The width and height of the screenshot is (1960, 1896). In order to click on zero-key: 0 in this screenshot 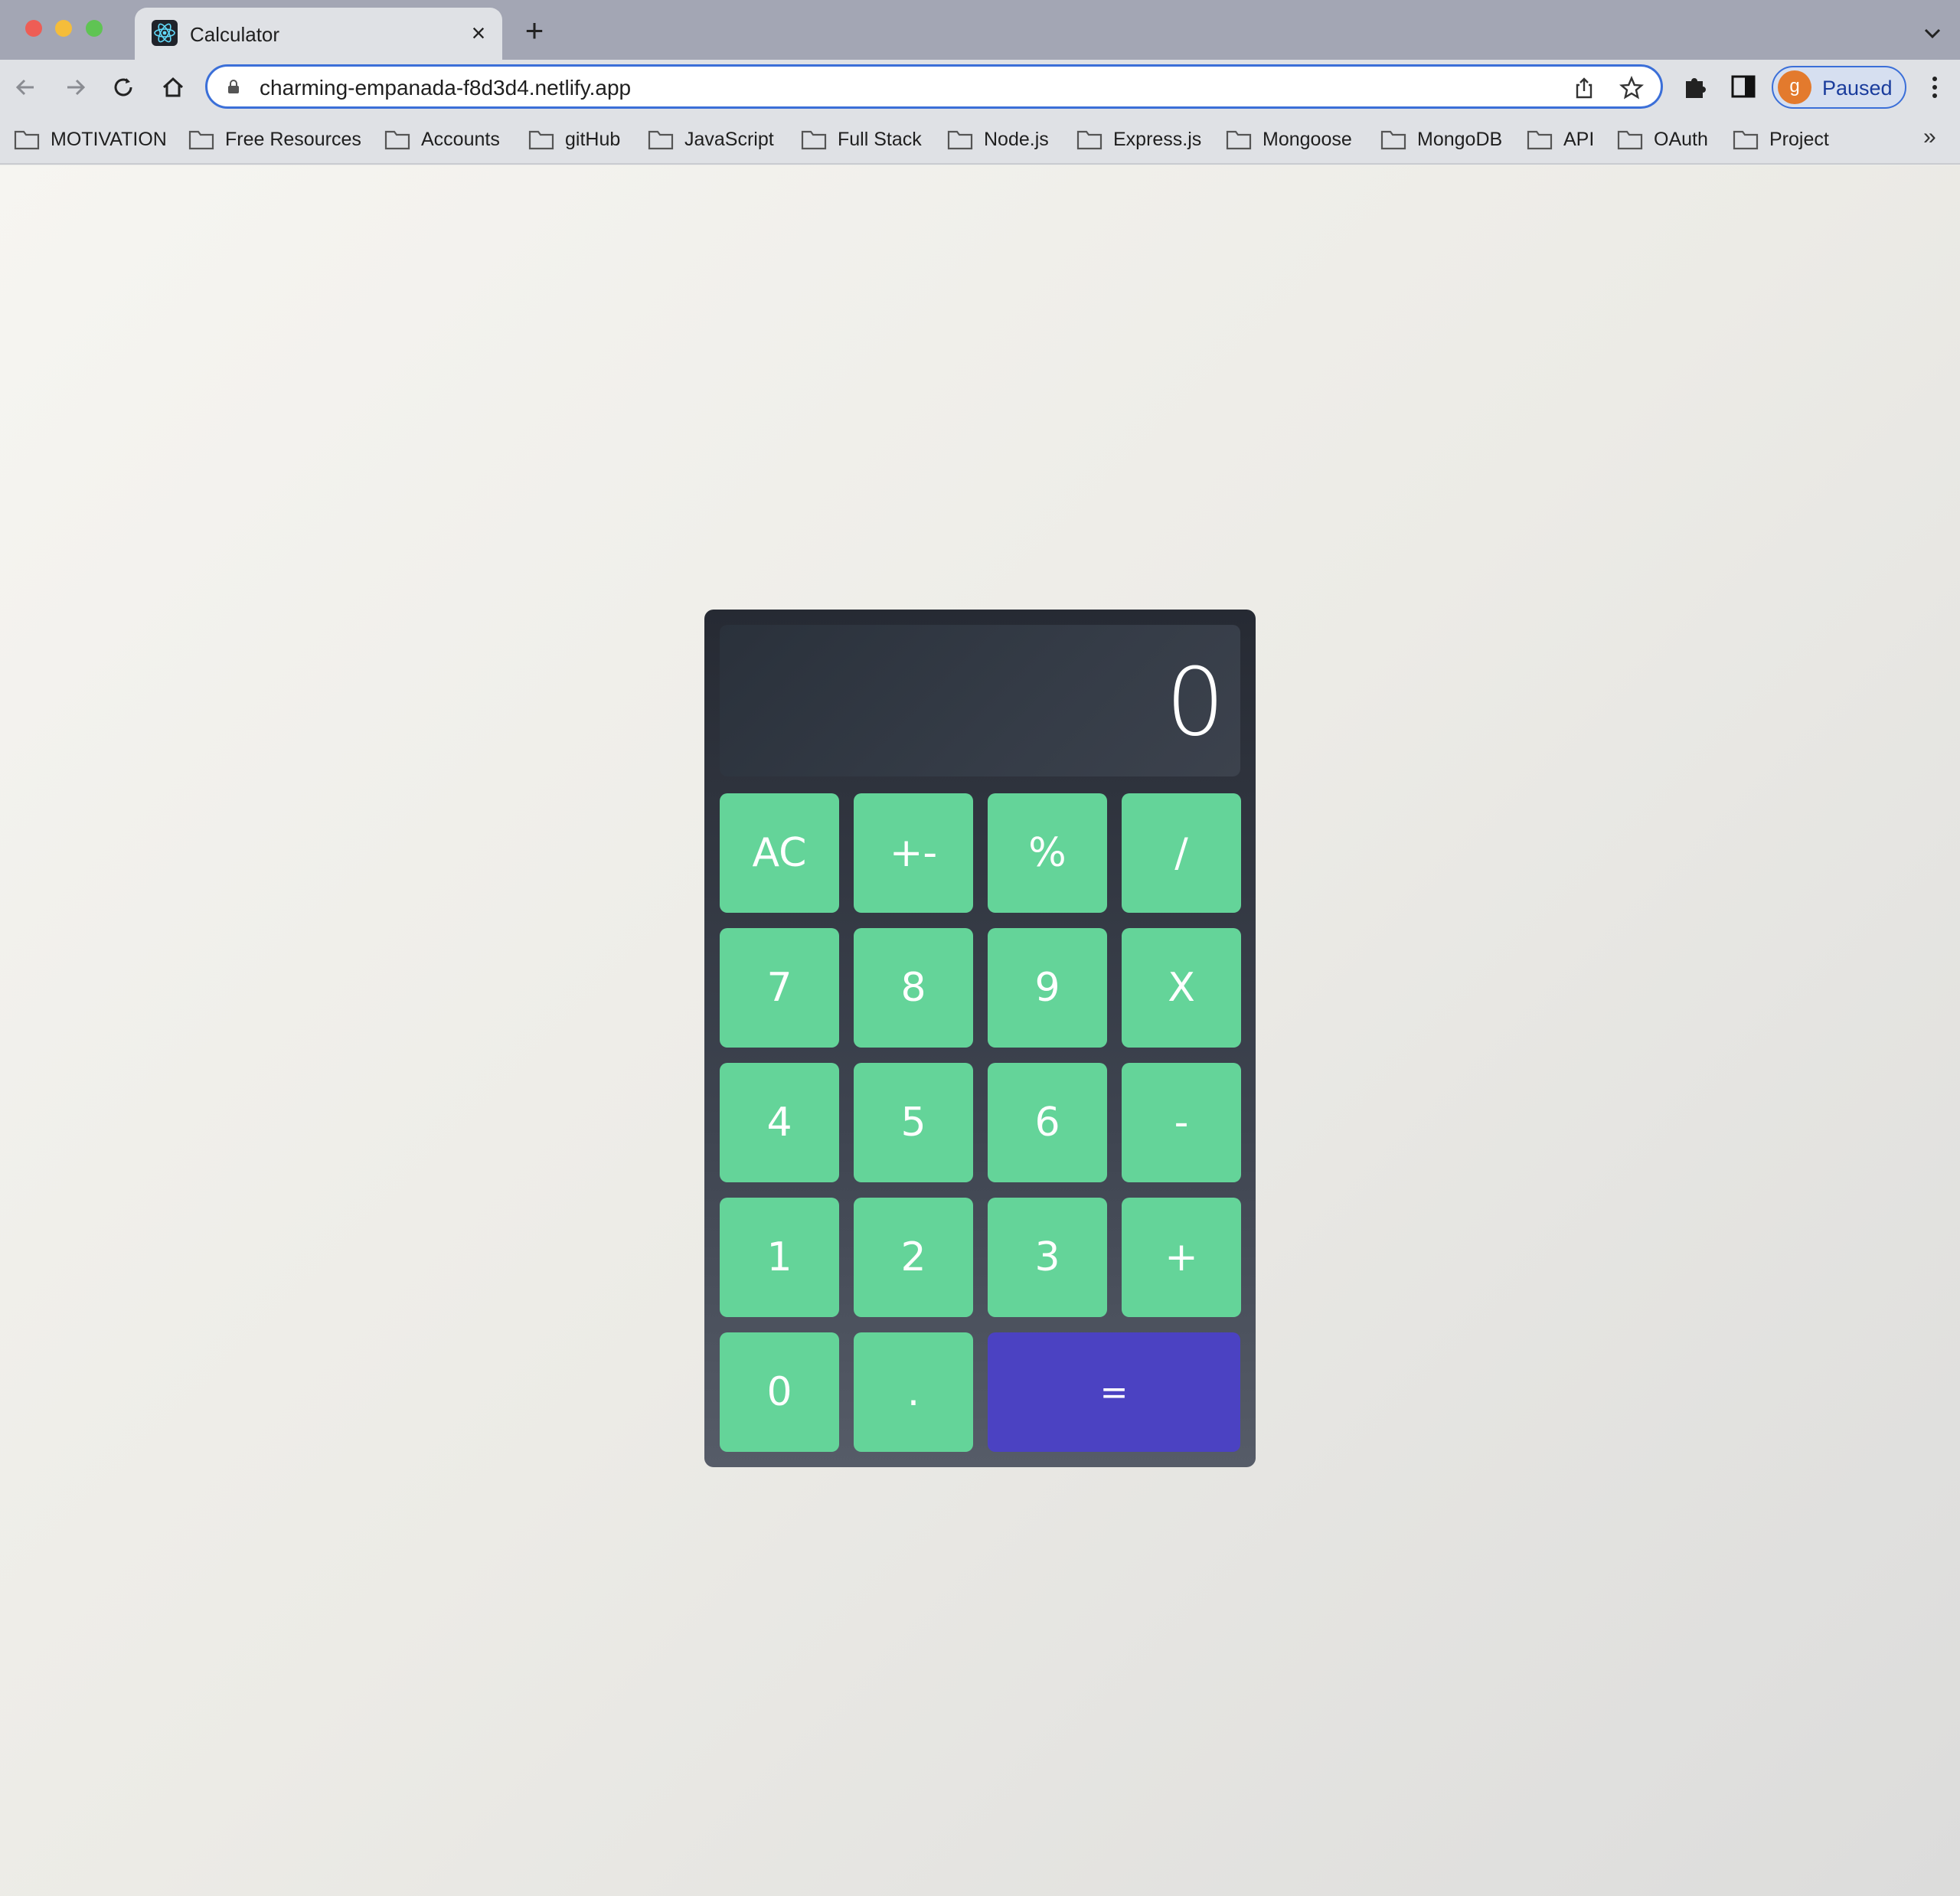, I will do `click(779, 1392)`.